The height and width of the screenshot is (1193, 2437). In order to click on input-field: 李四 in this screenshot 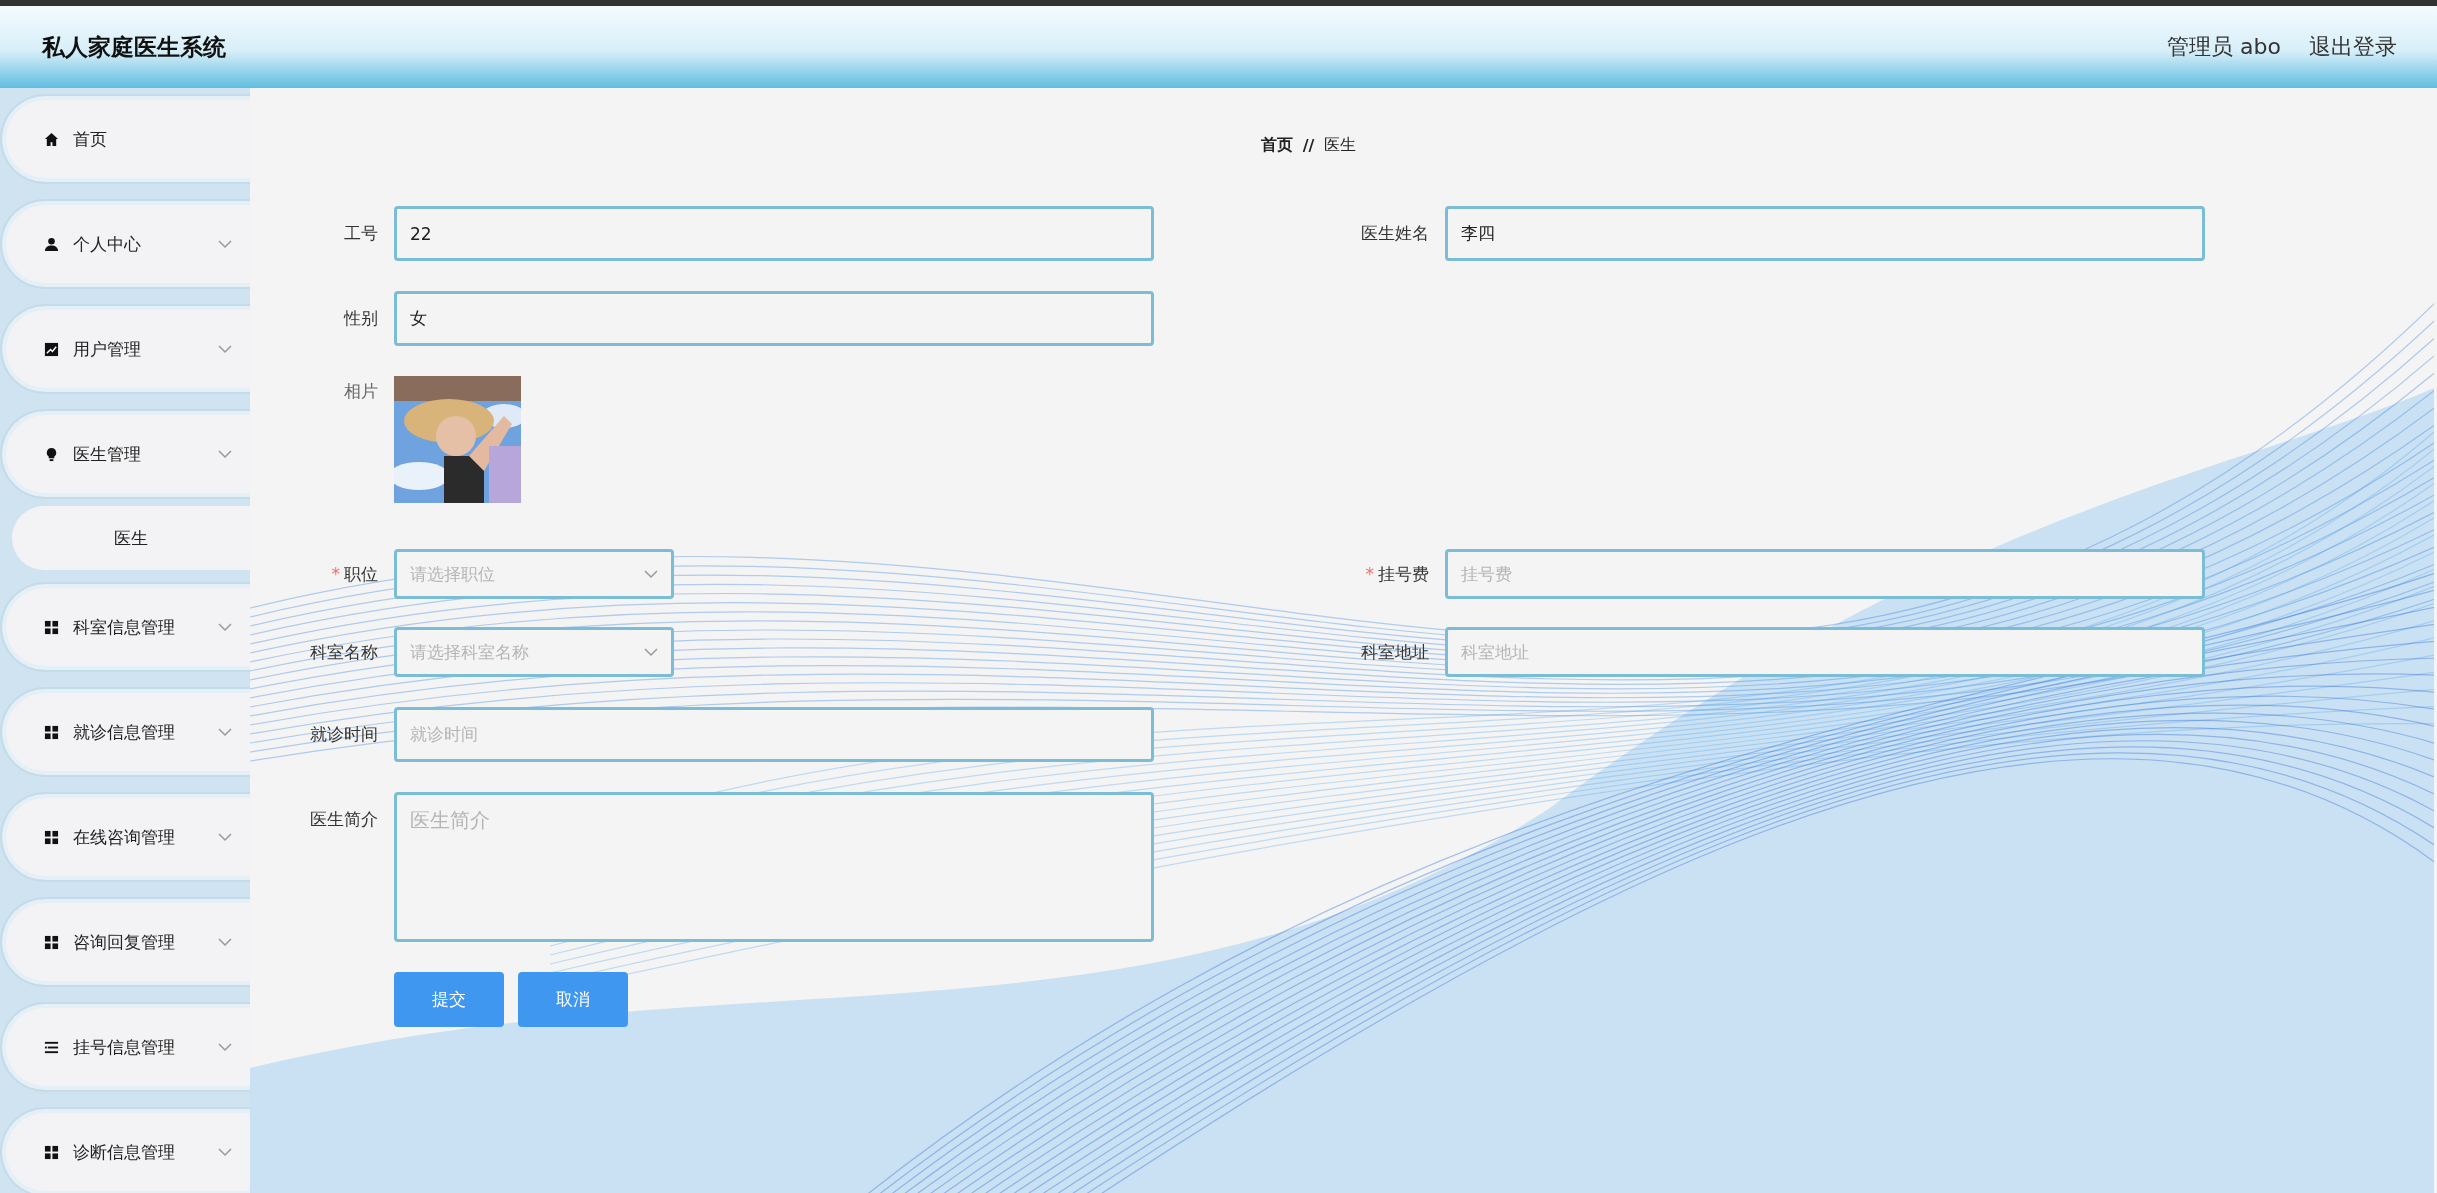, I will do `click(1825, 233)`.